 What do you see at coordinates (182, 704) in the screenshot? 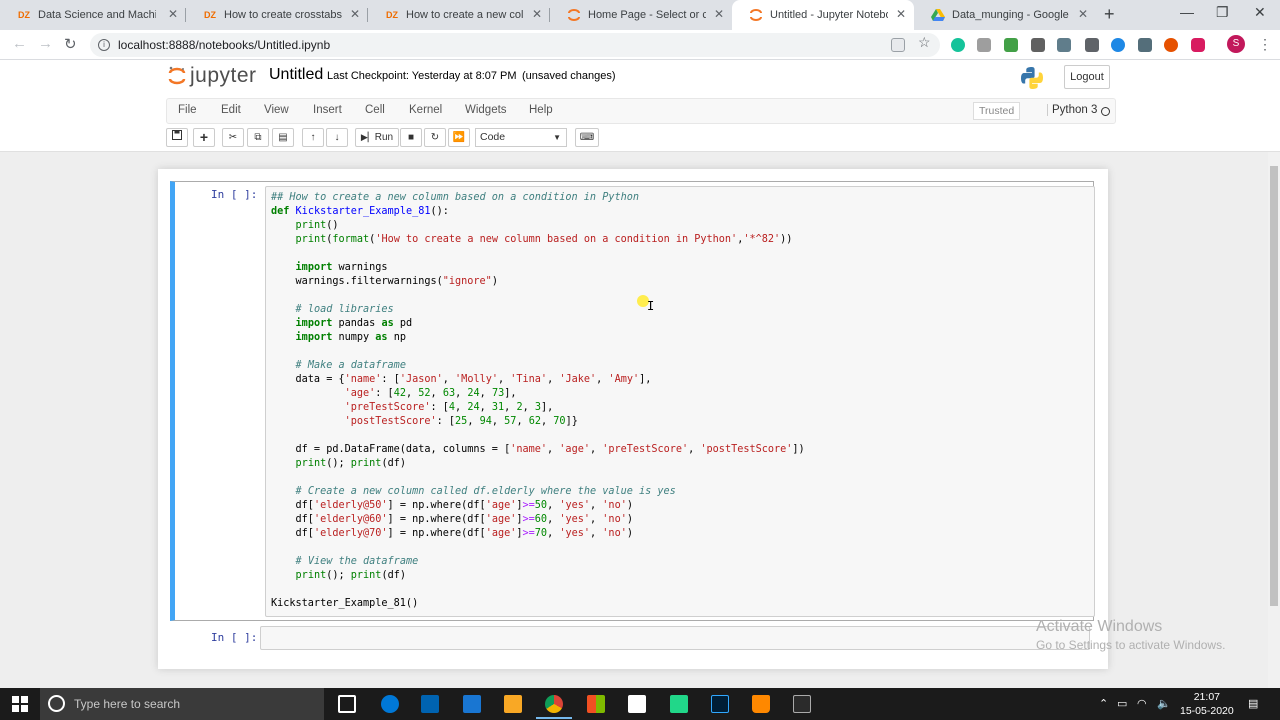
I see `taskbar-search: Type here to search` at bounding box center [182, 704].